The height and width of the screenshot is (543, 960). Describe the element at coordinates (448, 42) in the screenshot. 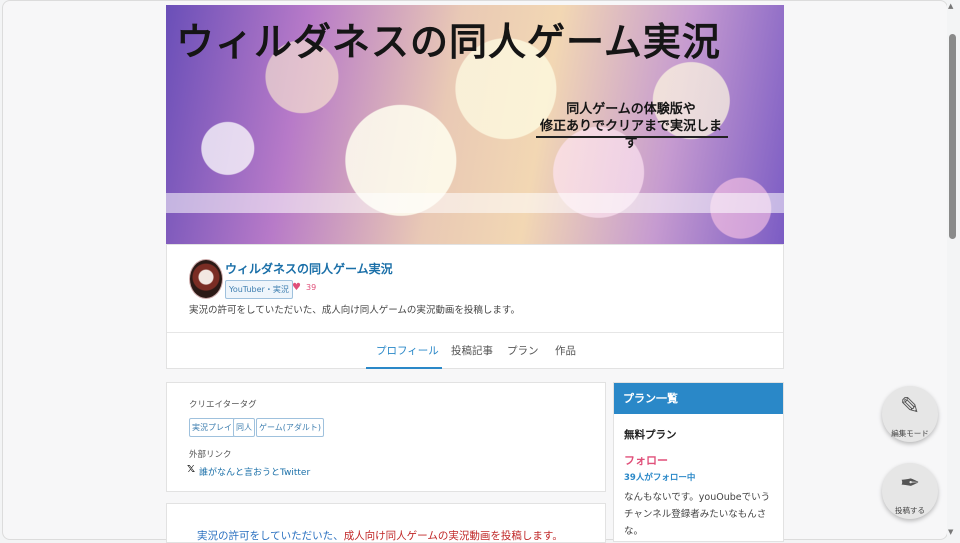

I see `banner-title: ウィルダネスの同人ゲーム実況` at that location.